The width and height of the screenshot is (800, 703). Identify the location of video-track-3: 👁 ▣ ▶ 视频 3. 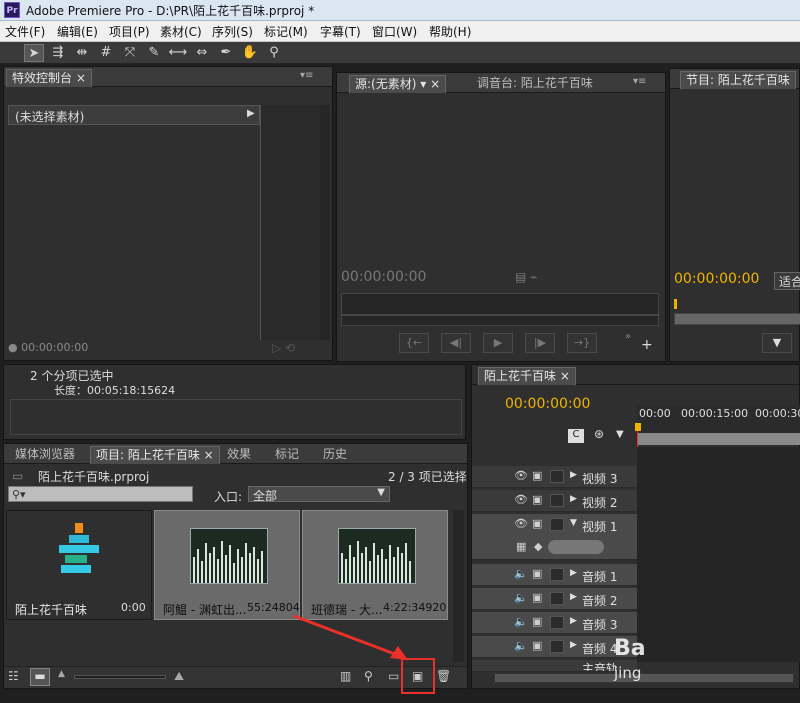
(554, 477).